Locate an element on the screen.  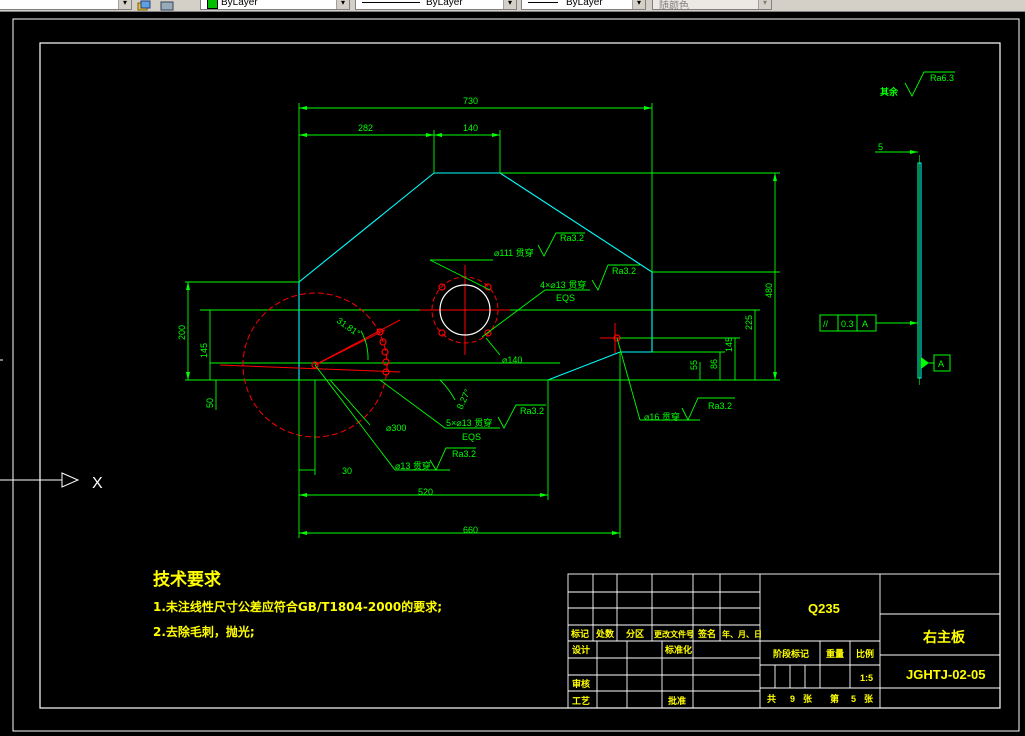
tol-value: 0.3 is located at coordinates (847, 324).